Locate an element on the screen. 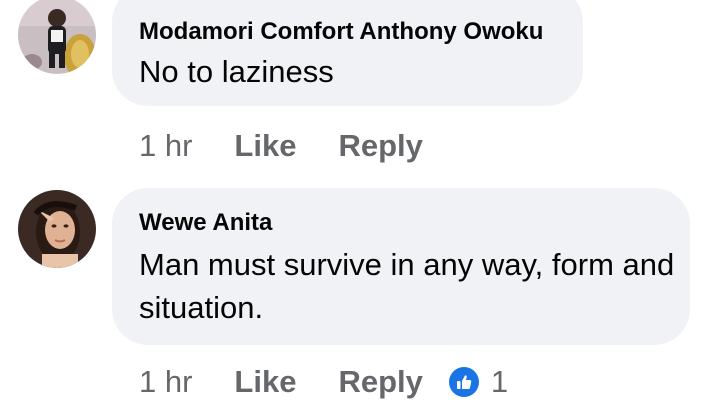  author-name: Modamori Comfort Anthony Owoku is located at coordinates (341, 32).